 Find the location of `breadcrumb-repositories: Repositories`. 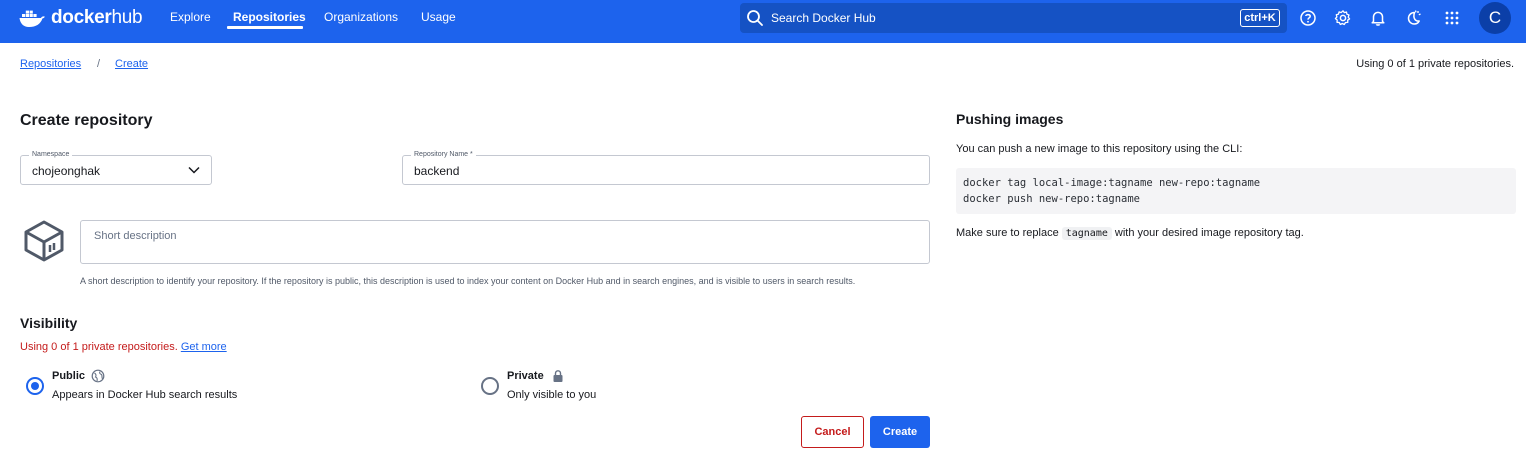

breadcrumb-repositories: Repositories is located at coordinates (50, 64).